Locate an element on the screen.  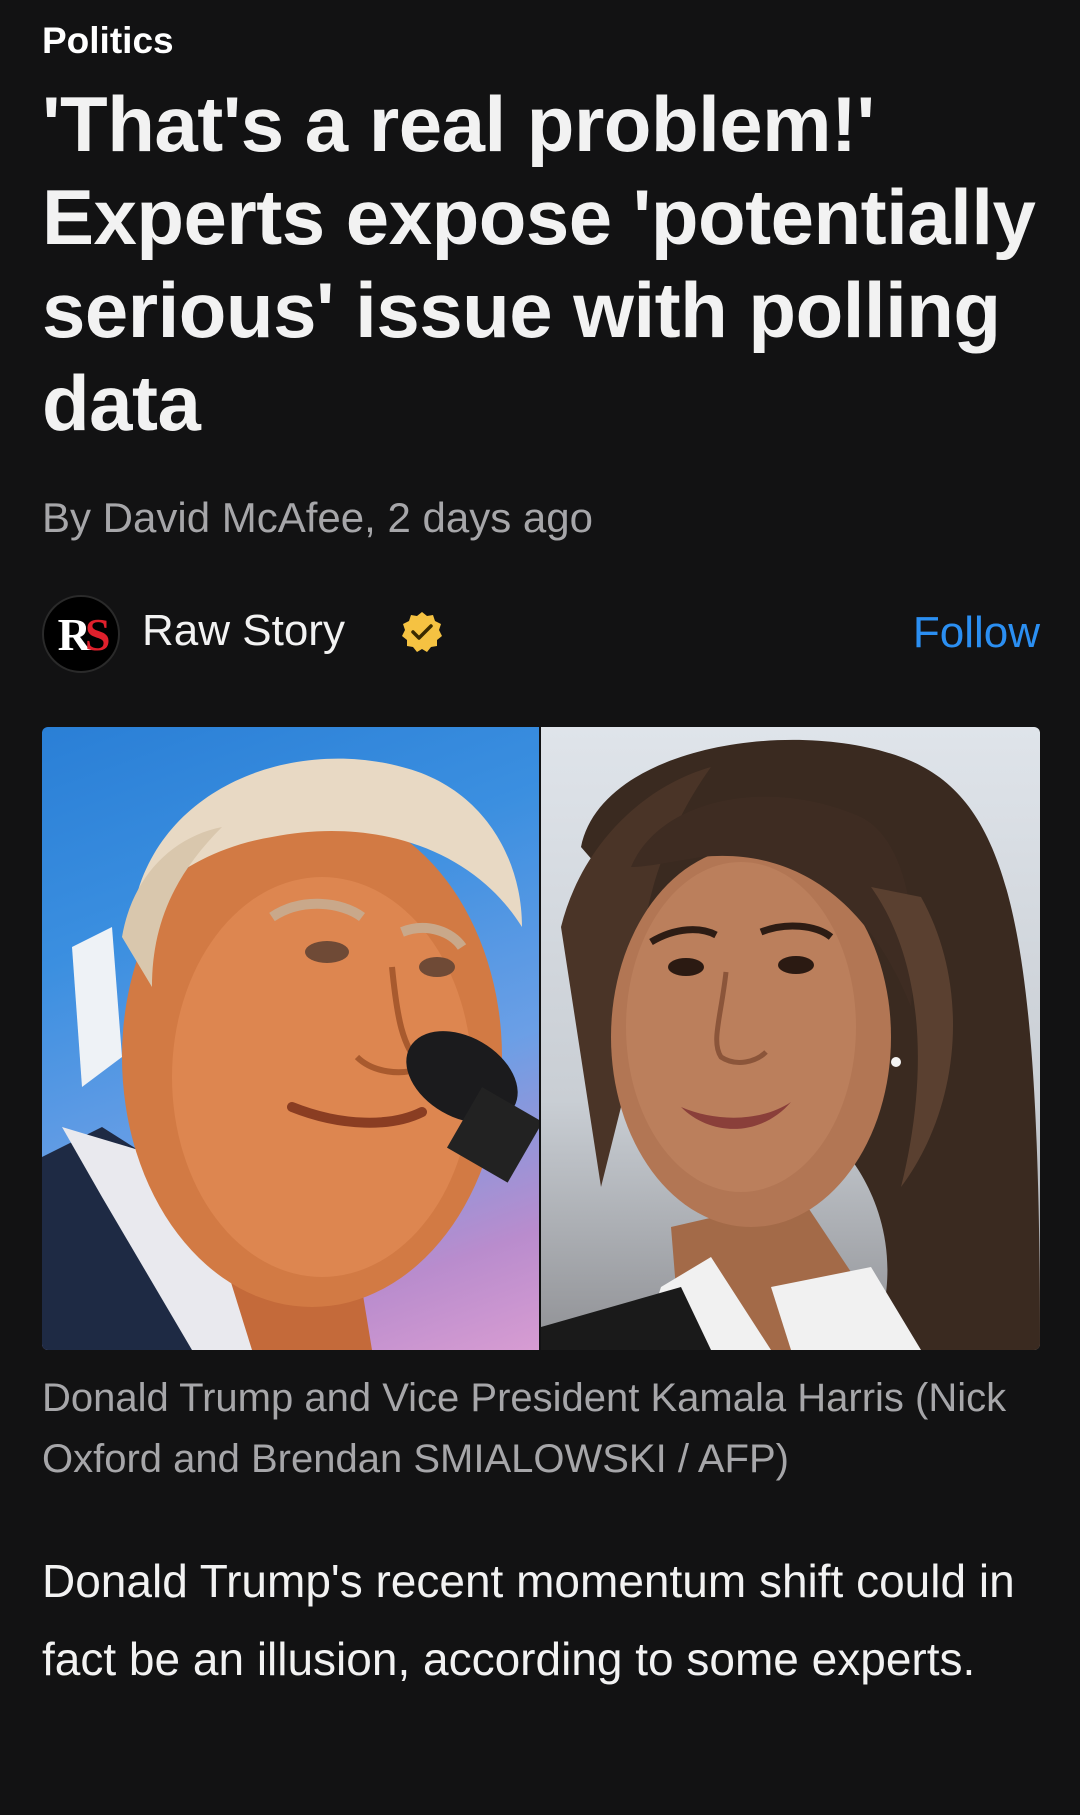
source-logo-letter-s: S is located at coordinates (97, 634).